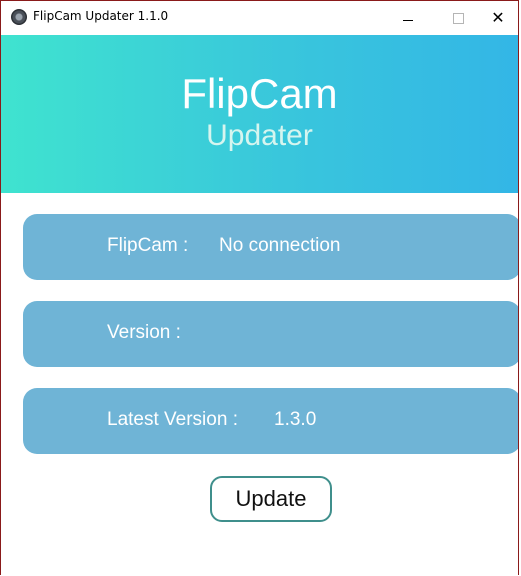  What do you see at coordinates (259, 93) in the screenshot?
I see `header-title: FlipCam` at bounding box center [259, 93].